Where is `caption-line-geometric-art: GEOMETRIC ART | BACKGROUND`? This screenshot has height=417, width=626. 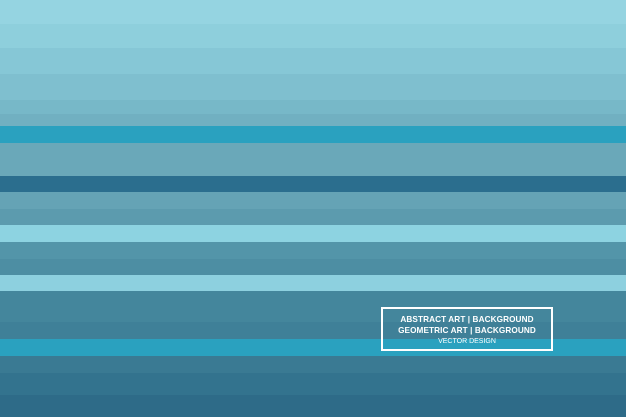 caption-line-geometric-art: GEOMETRIC ART | BACKGROUND is located at coordinates (467, 330).